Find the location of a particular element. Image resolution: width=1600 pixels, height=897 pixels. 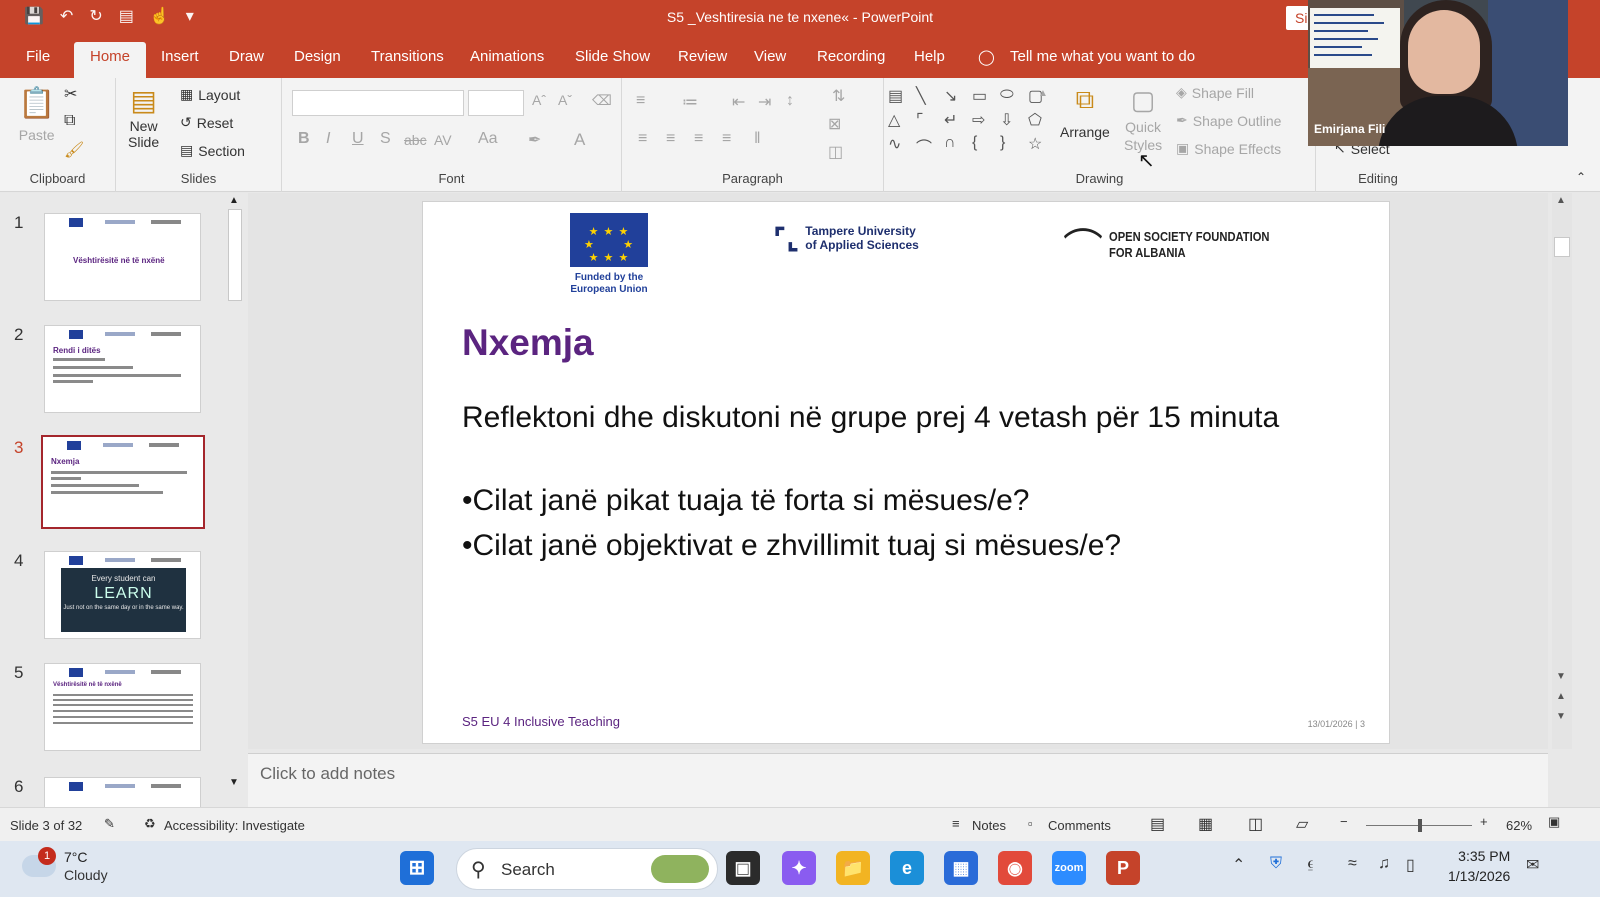

quick-styles-button: ▢ Quick Styles is located at coordinates (1143, 119).